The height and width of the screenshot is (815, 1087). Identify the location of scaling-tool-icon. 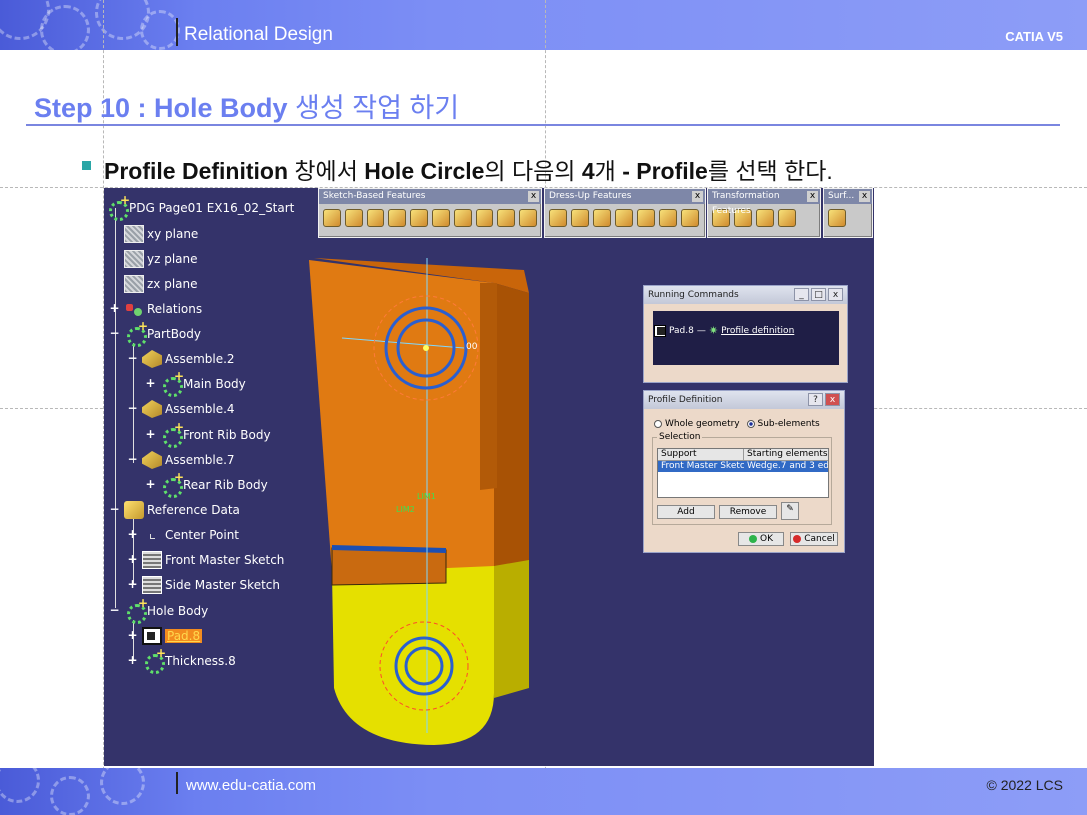
(787, 218).